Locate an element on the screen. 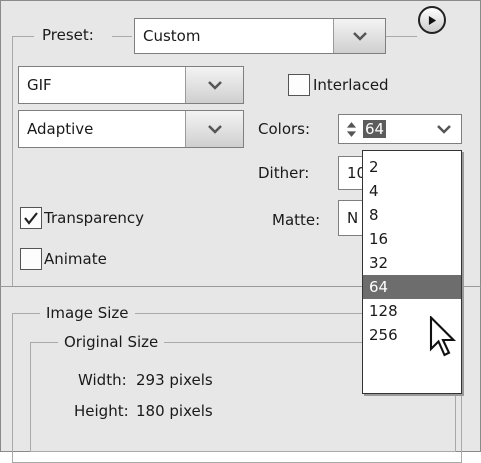  colors-label: Colors: is located at coordinates (284, 129).